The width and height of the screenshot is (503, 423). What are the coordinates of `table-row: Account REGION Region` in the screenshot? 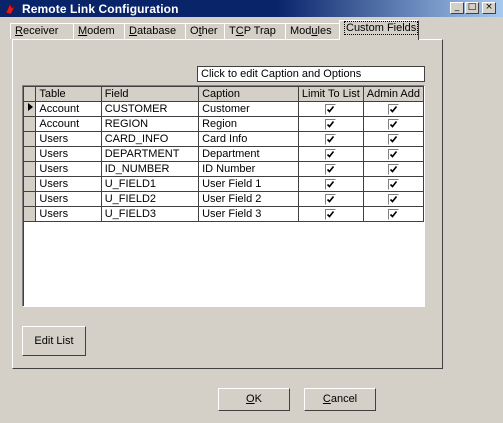 It's located at (224, 124).